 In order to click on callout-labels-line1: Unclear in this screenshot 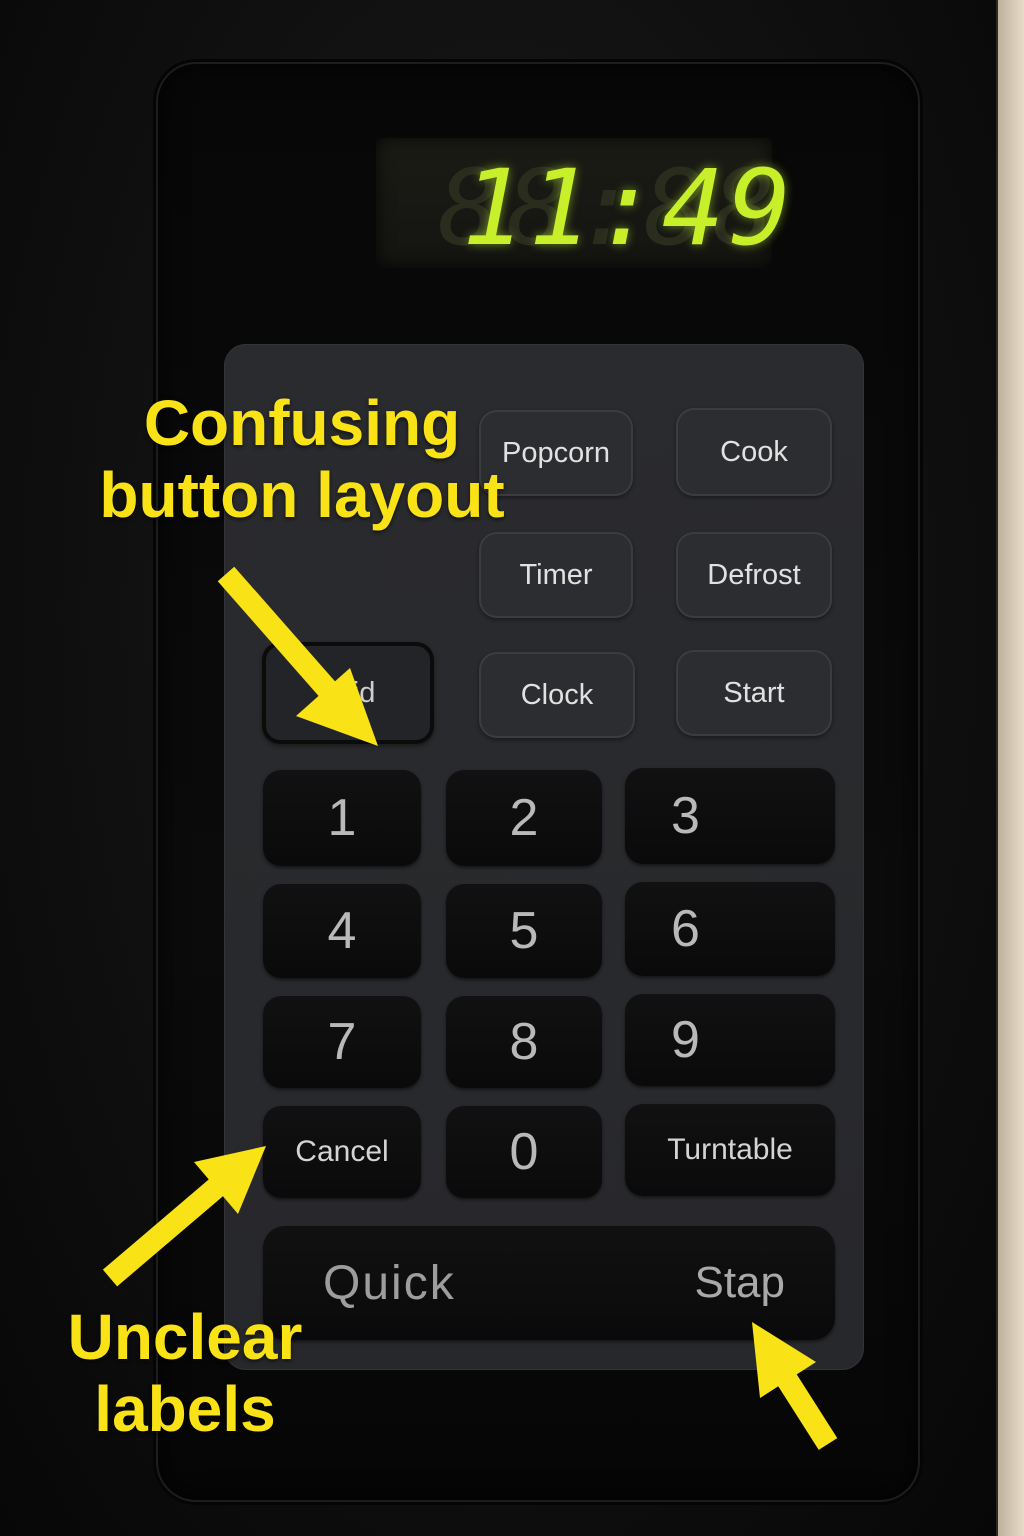, I will do `click(185, 1337)`.